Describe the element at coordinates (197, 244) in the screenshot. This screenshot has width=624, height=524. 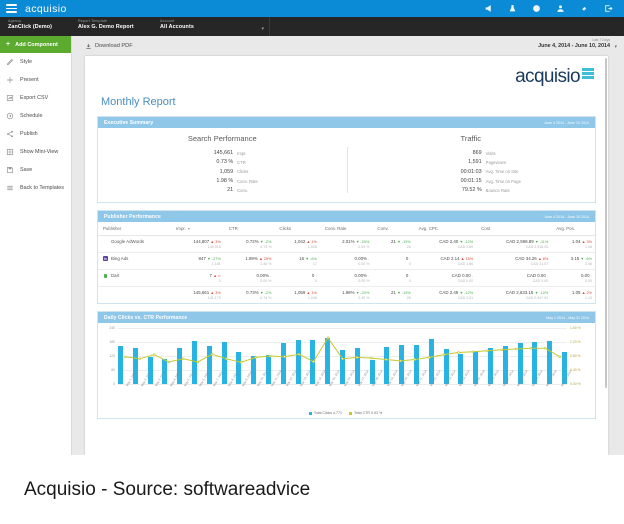
I see `table-cell: 144,807 ▲ 3% 140,018` at that location.